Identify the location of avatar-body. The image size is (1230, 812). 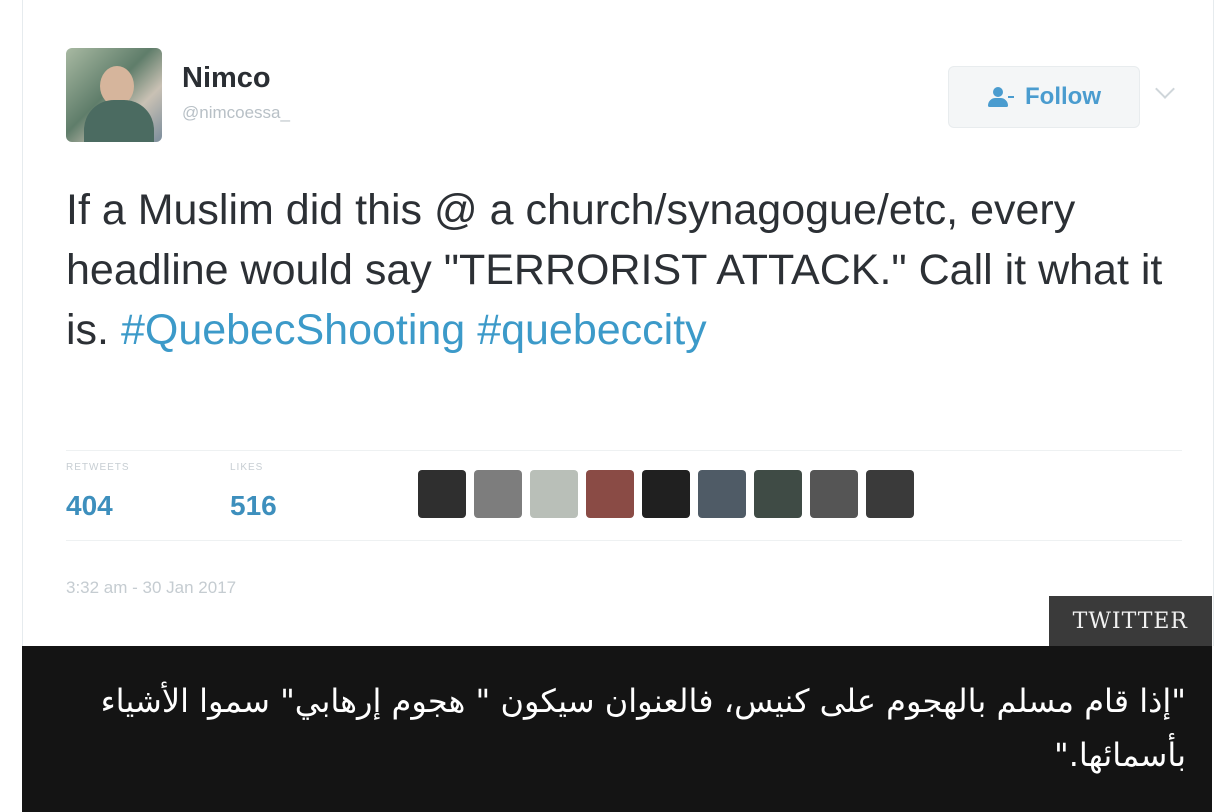
(119, 121).